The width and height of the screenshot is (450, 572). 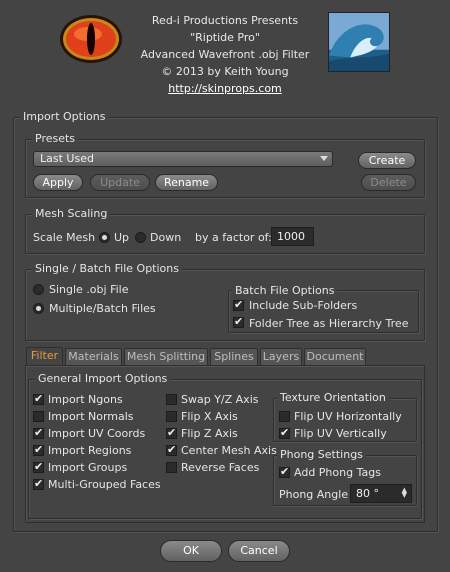 I want to click on include-subfolders-checkbox, so click(x=238, y=304).